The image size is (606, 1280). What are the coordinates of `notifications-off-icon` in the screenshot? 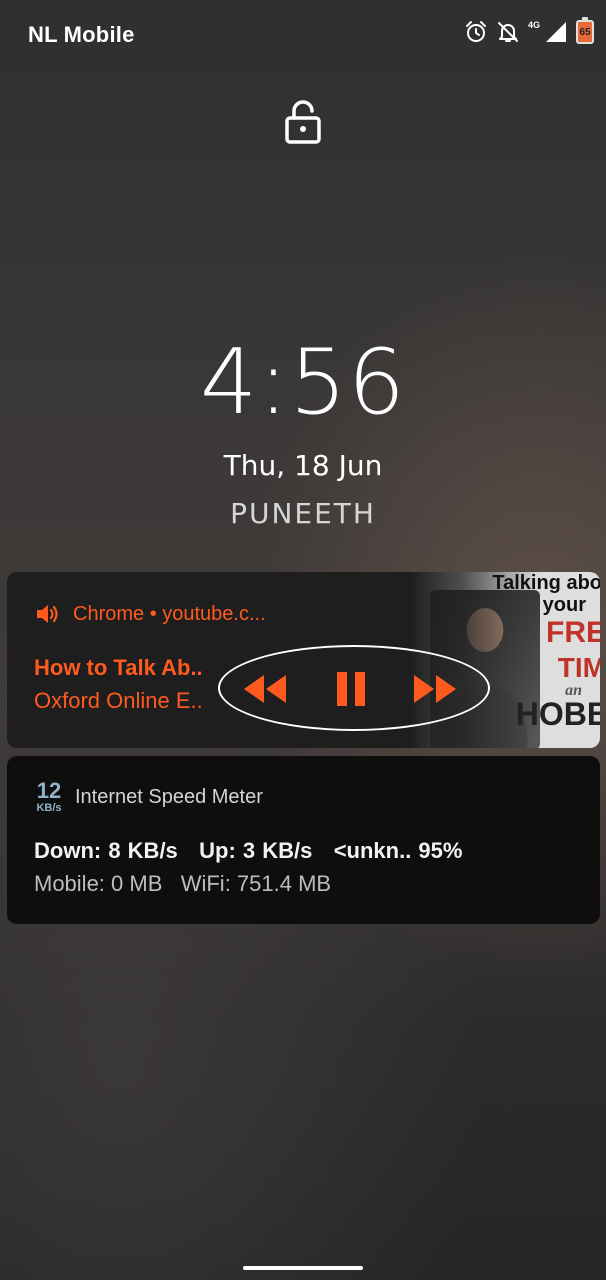 It's located at (507, 32).